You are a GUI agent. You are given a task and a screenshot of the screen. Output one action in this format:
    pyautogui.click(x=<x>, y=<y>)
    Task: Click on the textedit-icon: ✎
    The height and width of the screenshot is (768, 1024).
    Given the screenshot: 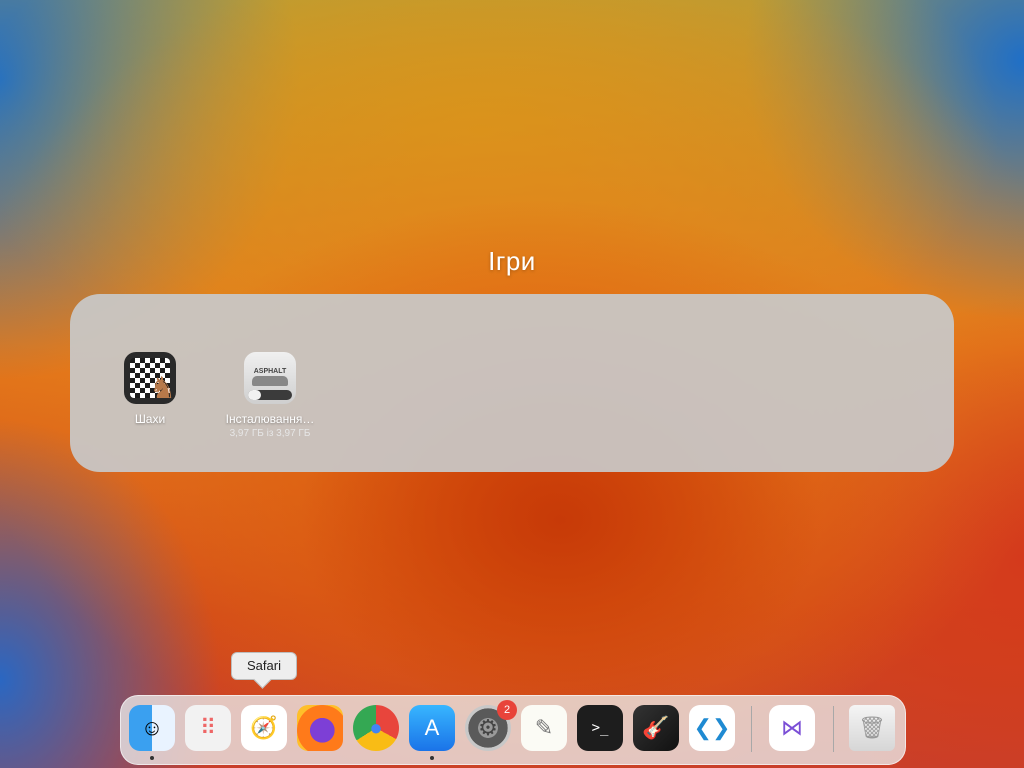 What is the action you would take?
    pyautogui.click(x=544, y=727)
    